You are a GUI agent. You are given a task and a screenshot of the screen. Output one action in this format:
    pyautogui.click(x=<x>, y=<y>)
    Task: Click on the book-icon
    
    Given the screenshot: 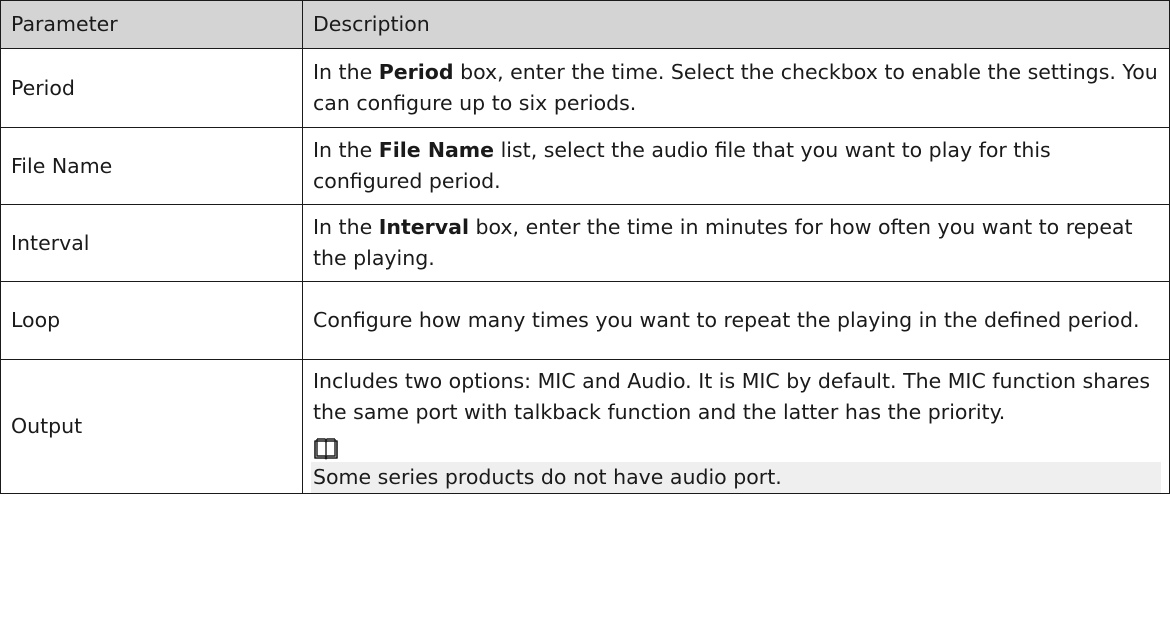 What is the action you would take?
    pyautogui.click(x=736, y=449)
    